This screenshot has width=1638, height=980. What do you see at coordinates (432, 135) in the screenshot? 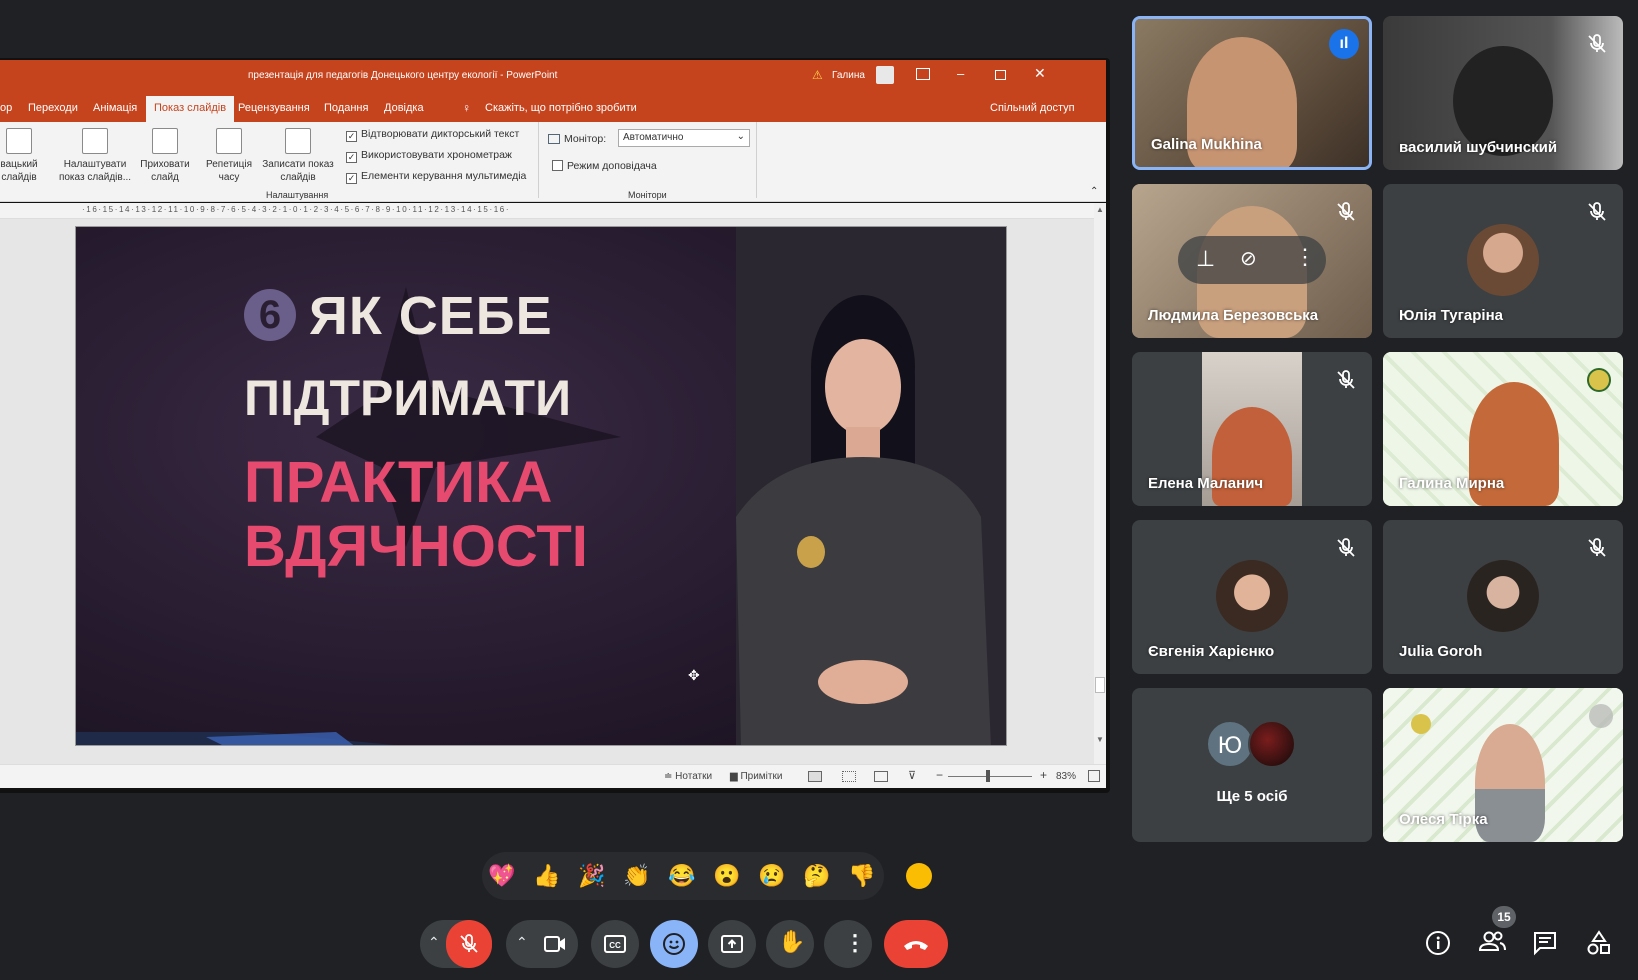
I see `play-narrations-checkbox: ✓ Відтворювати дикторський текст` at bounding box center [432, 135].